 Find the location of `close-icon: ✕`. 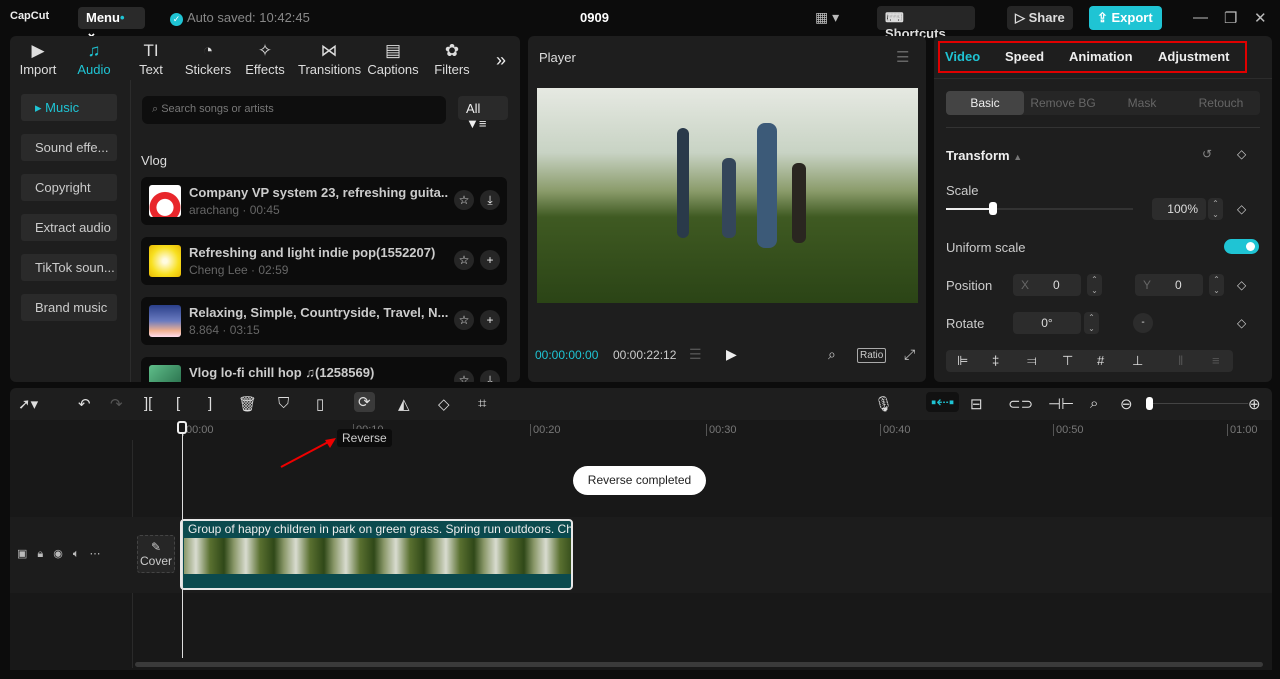

close-icon: ✕ is located at coordinates (1260, 18).